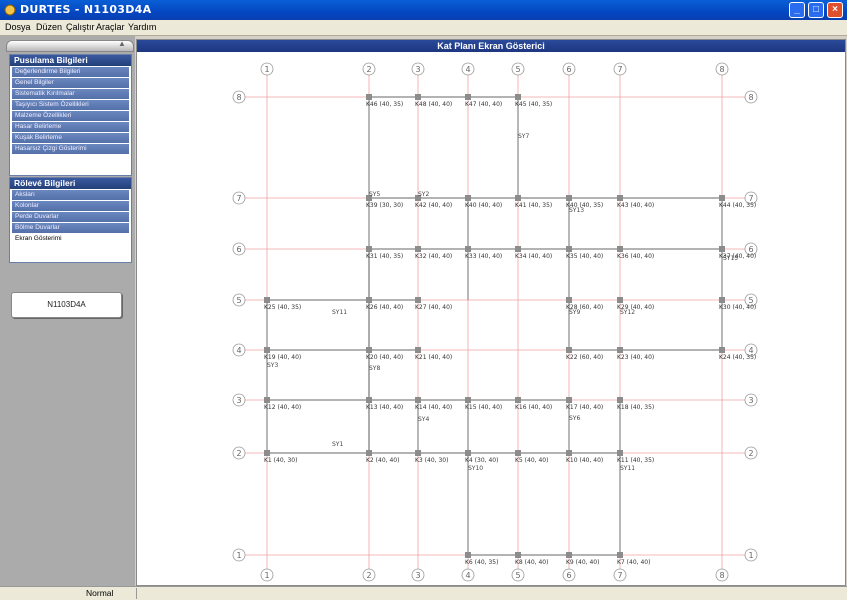  Describe the element at coordinates (423, 419) in the screenshot. I see `wall-tag: SY4` at that location.